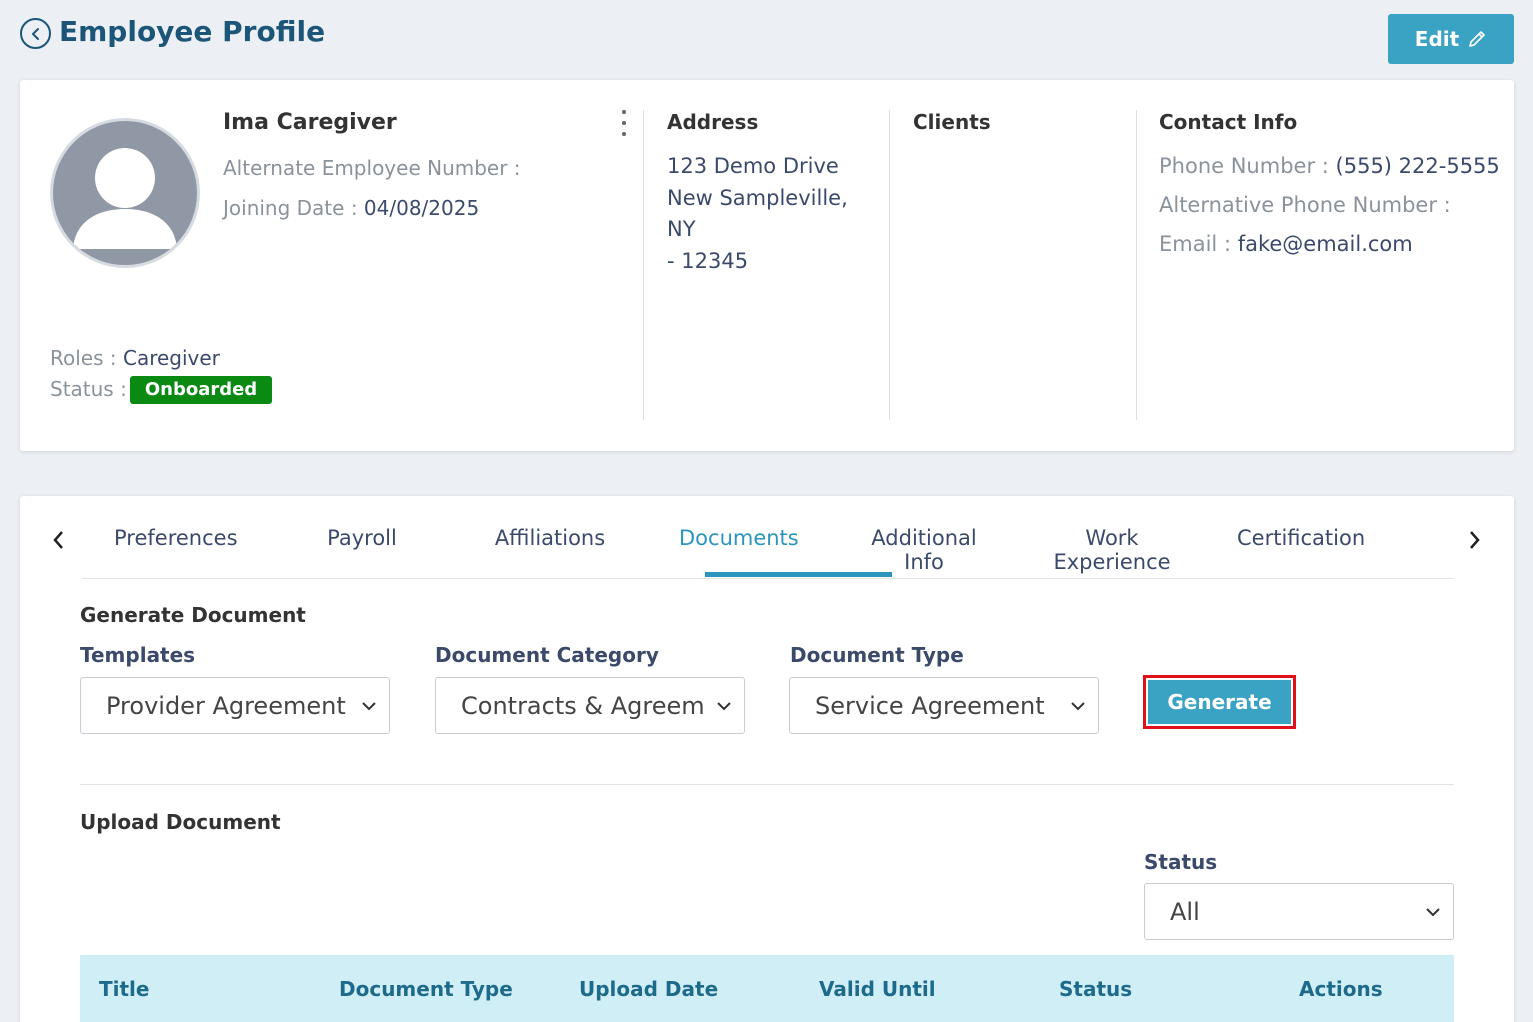 The image size is (1533, 1022). Describe the element at coordinates (713, 122) in the screenshot. I see `address-title: Address` at that location.